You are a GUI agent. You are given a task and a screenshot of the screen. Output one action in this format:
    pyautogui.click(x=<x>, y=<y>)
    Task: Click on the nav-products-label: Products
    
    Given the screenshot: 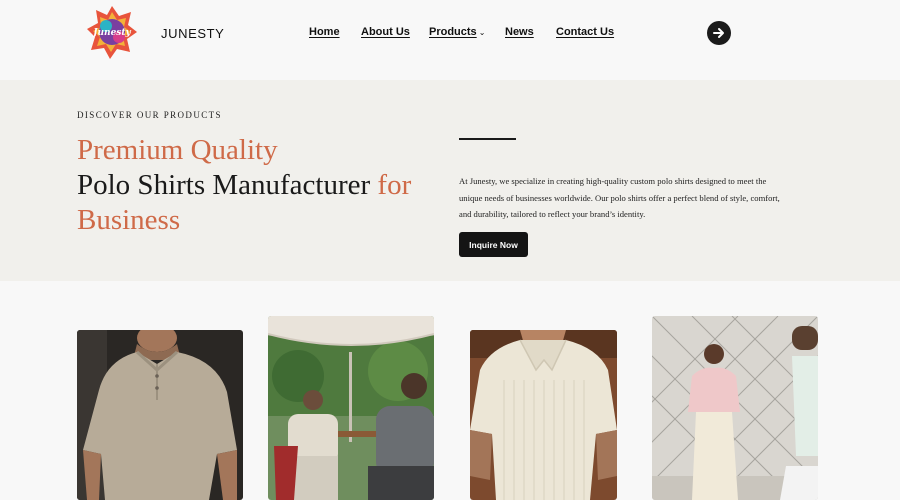 What is the action you would take?
    pyautogui.click(x=453, y=32)
    